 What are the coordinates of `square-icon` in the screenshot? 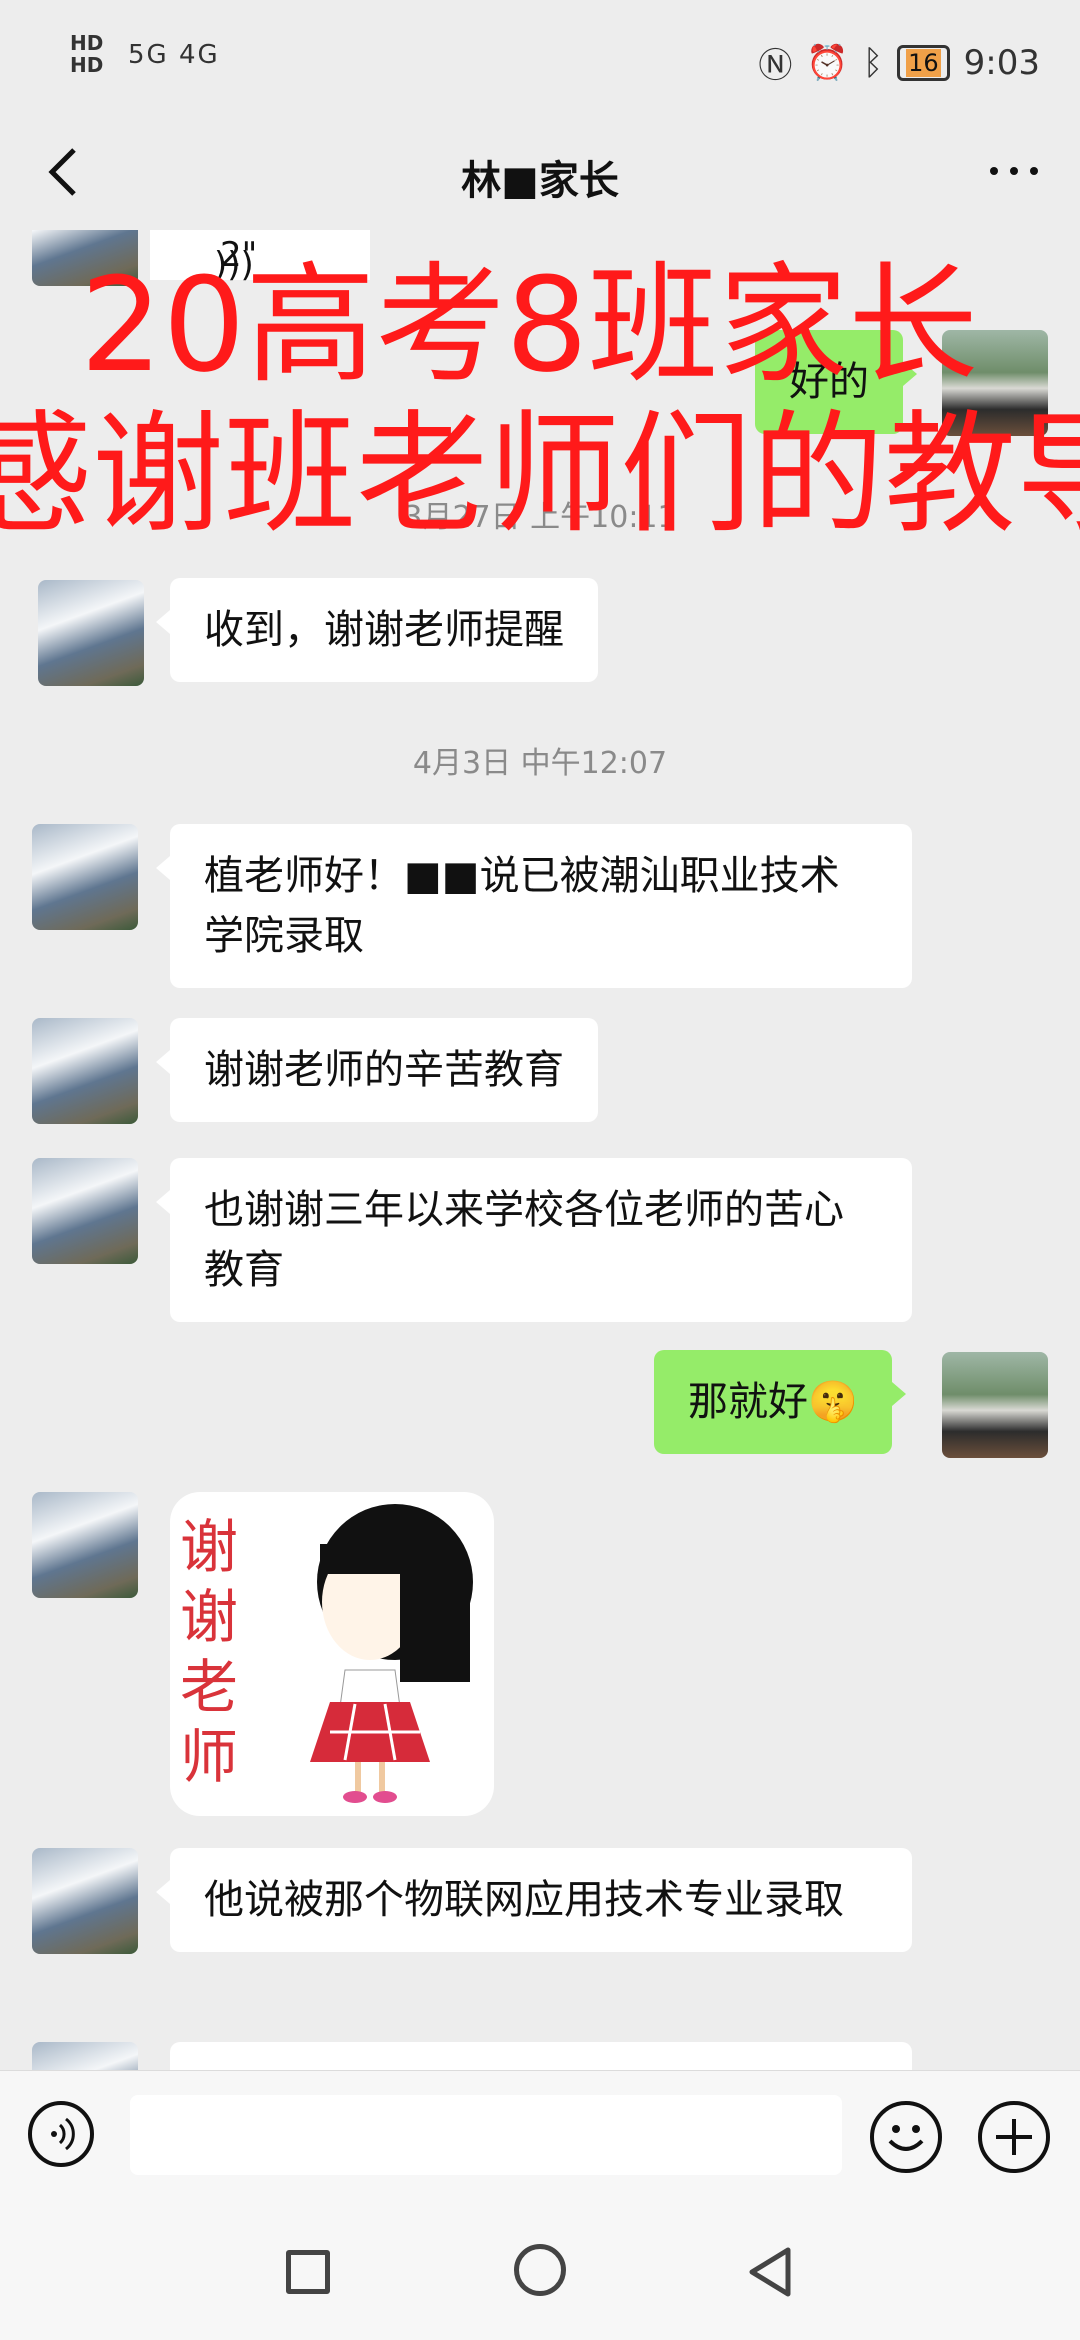 It's located at (308, 2272).